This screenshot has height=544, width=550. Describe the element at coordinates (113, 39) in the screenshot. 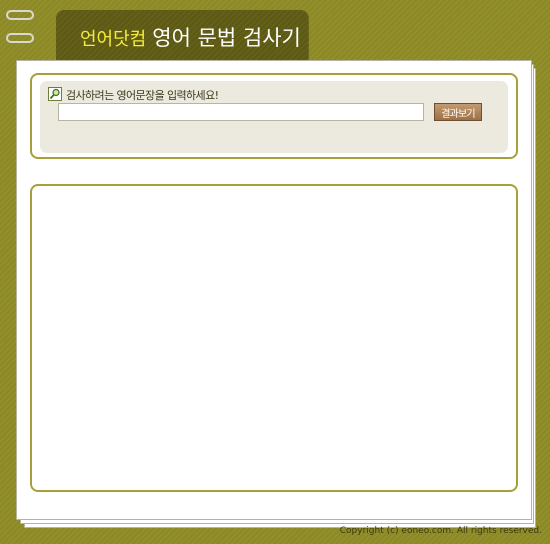

I see `brand-name: 언어닷컴` at that location.